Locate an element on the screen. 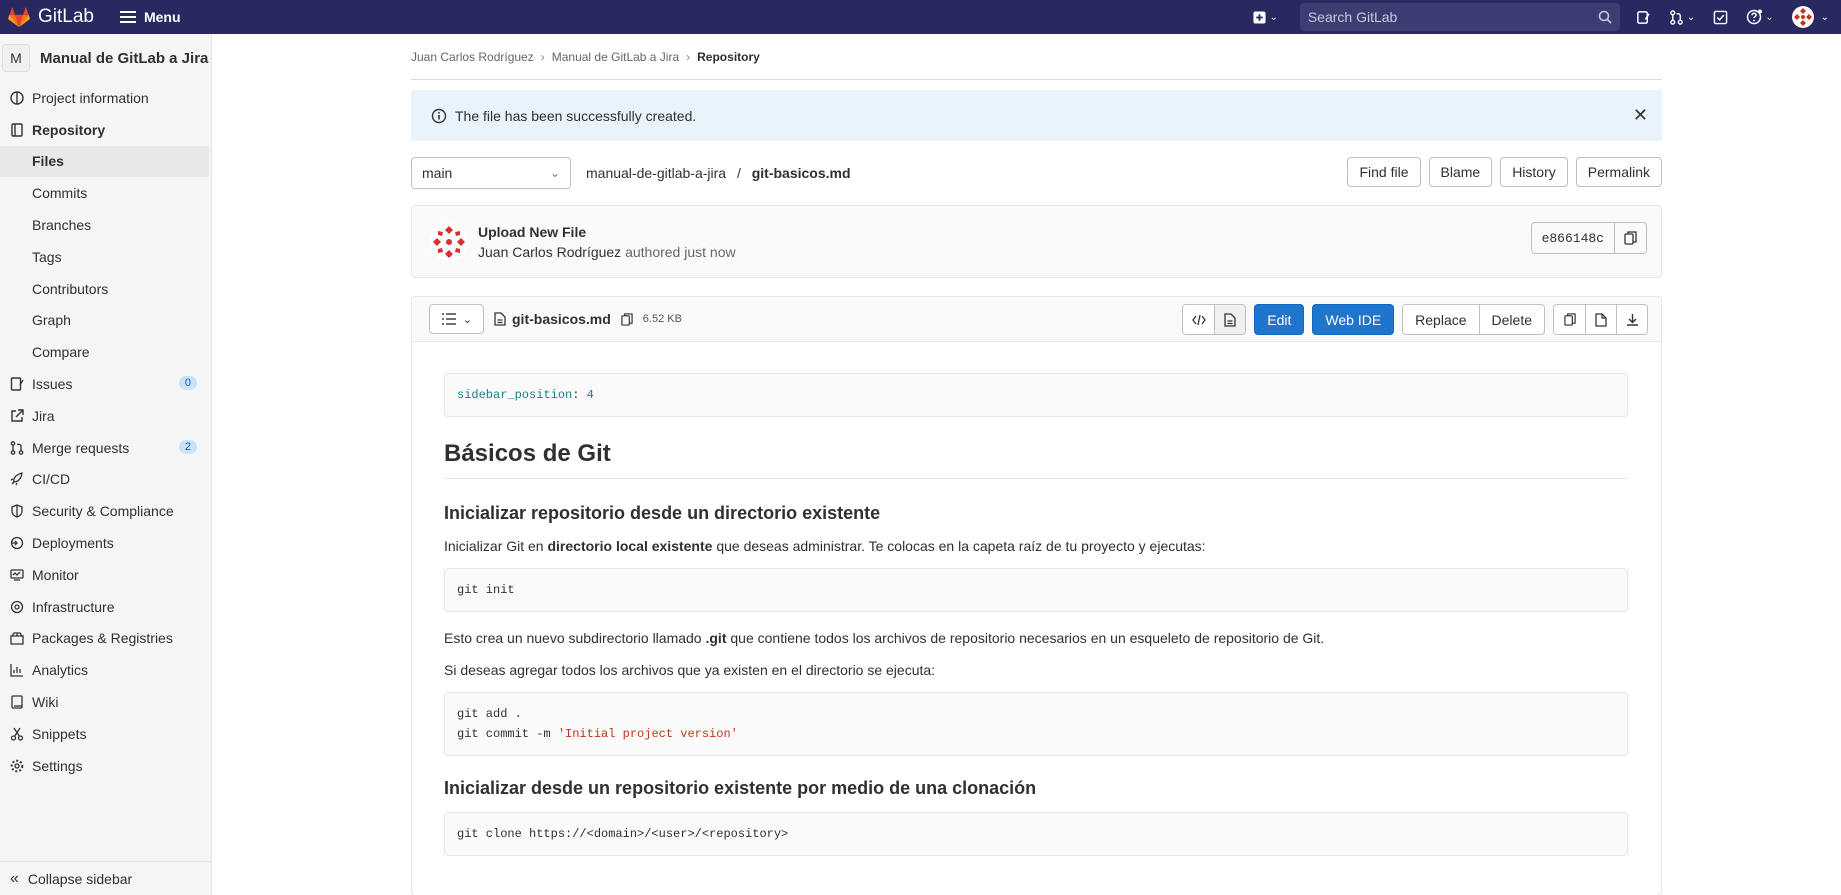 Image resolution: width=1841 pixels, height=895 pixels. edit-button: Edit is located at coordinates (1279, 319).